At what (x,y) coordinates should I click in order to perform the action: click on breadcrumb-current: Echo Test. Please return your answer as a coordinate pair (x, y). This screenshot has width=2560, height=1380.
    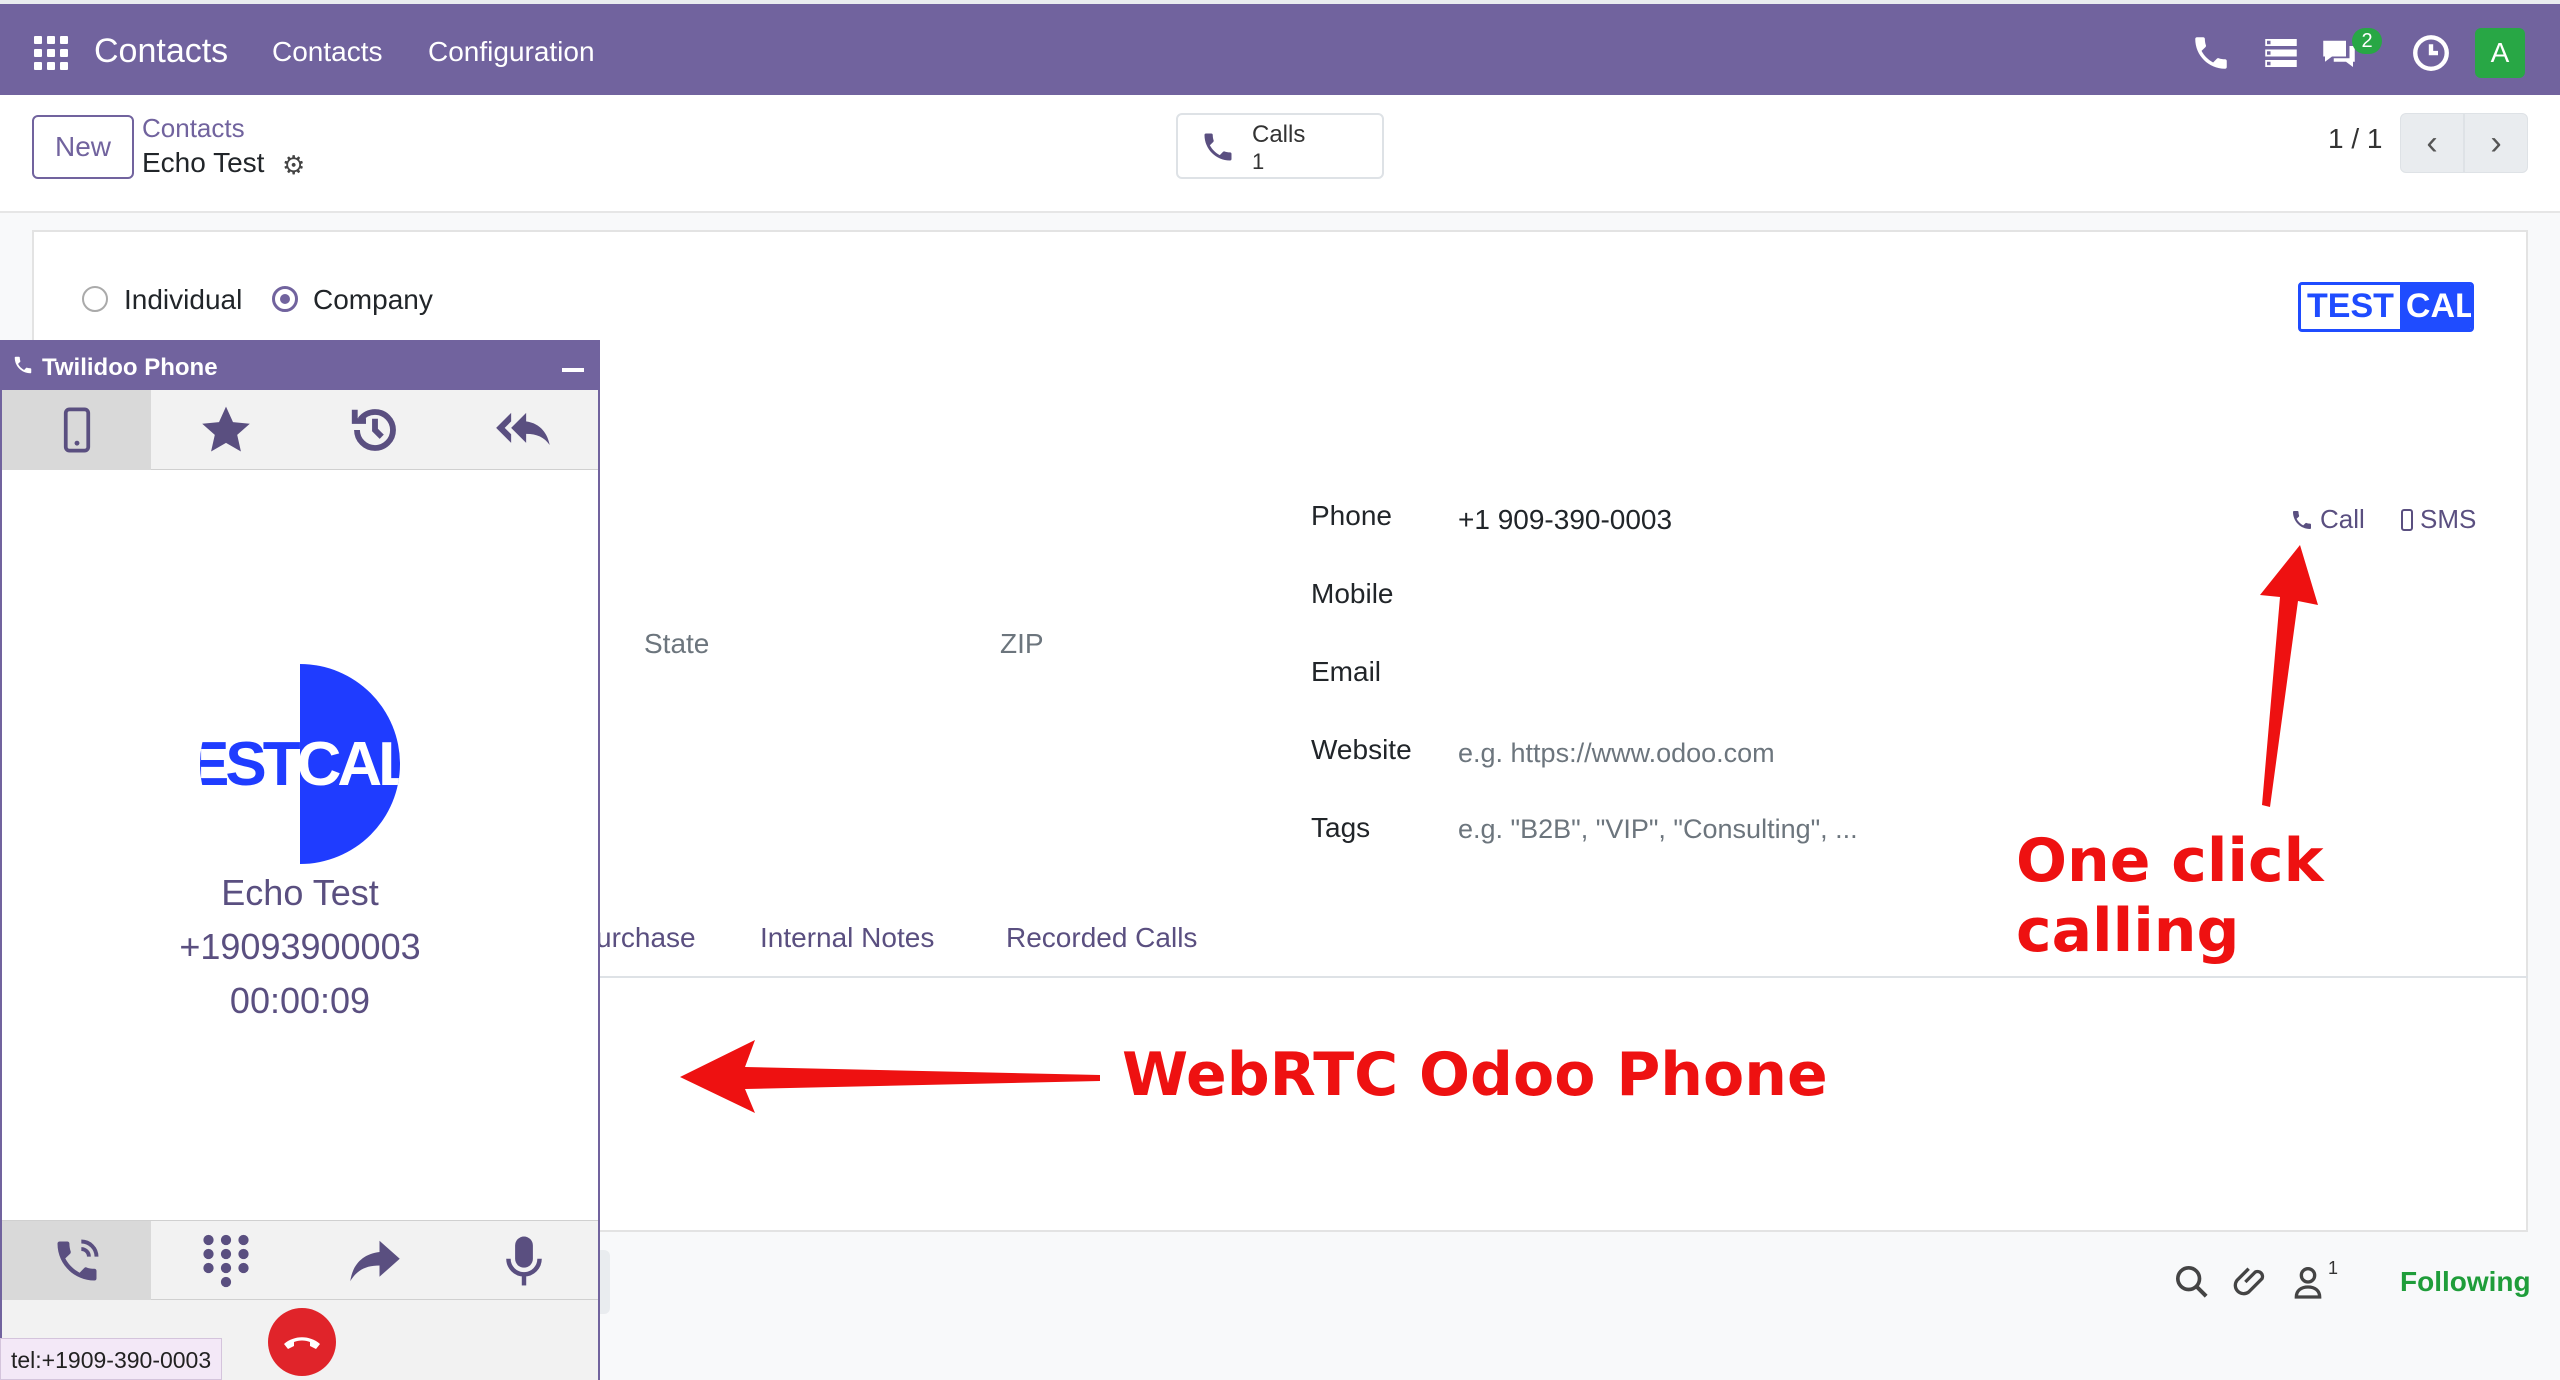
    Looking at the image, I should click on (203, 162).